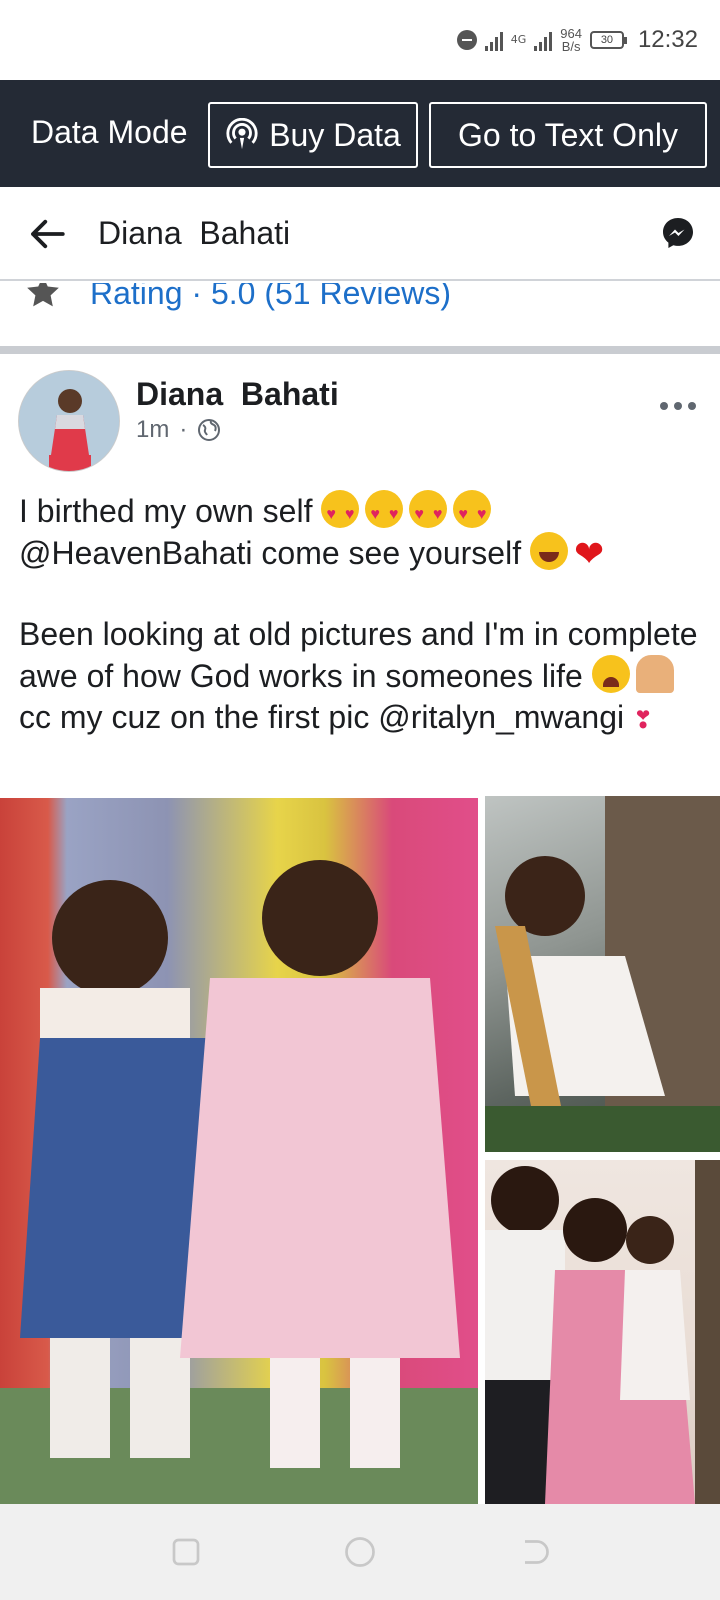  I want to click on network-speed: 964 B/s, so click(571, 40).